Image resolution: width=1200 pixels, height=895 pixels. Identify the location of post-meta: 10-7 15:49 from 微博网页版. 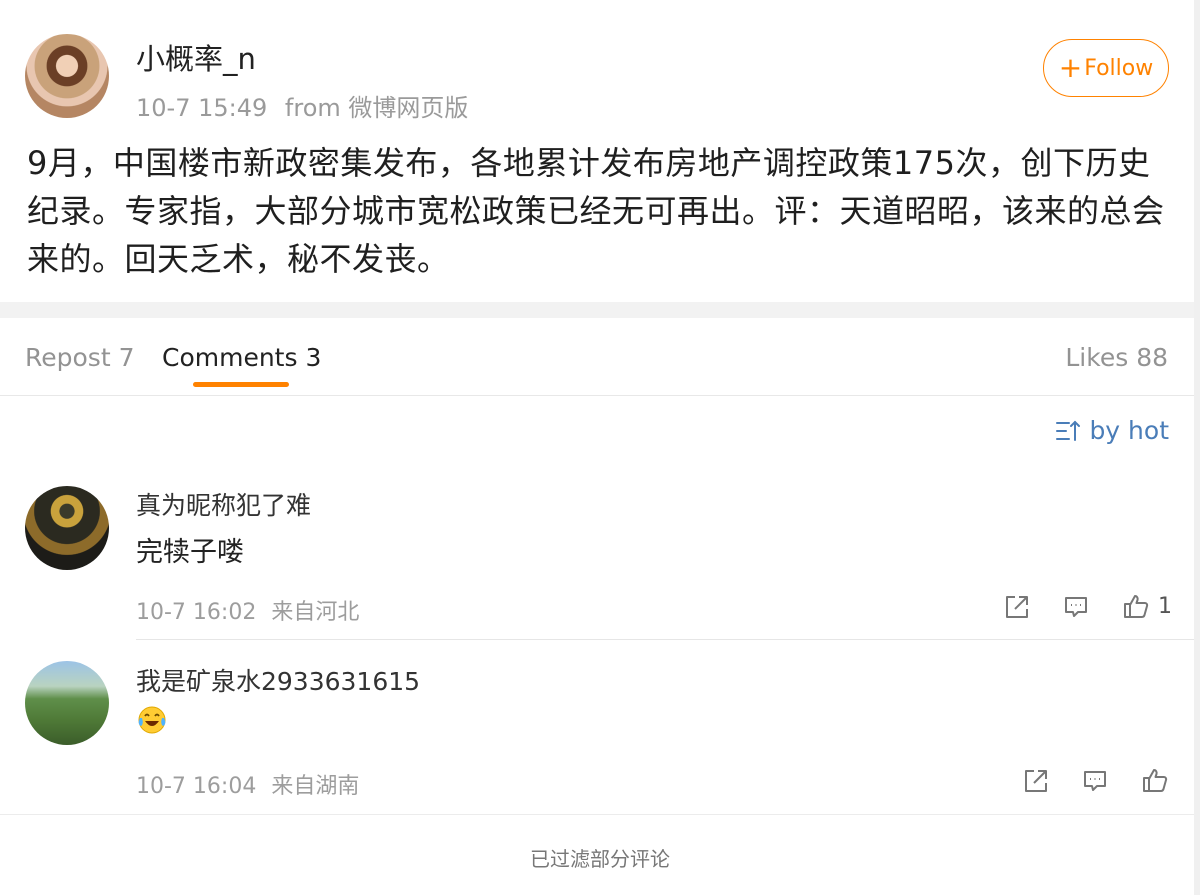
(302, 105).